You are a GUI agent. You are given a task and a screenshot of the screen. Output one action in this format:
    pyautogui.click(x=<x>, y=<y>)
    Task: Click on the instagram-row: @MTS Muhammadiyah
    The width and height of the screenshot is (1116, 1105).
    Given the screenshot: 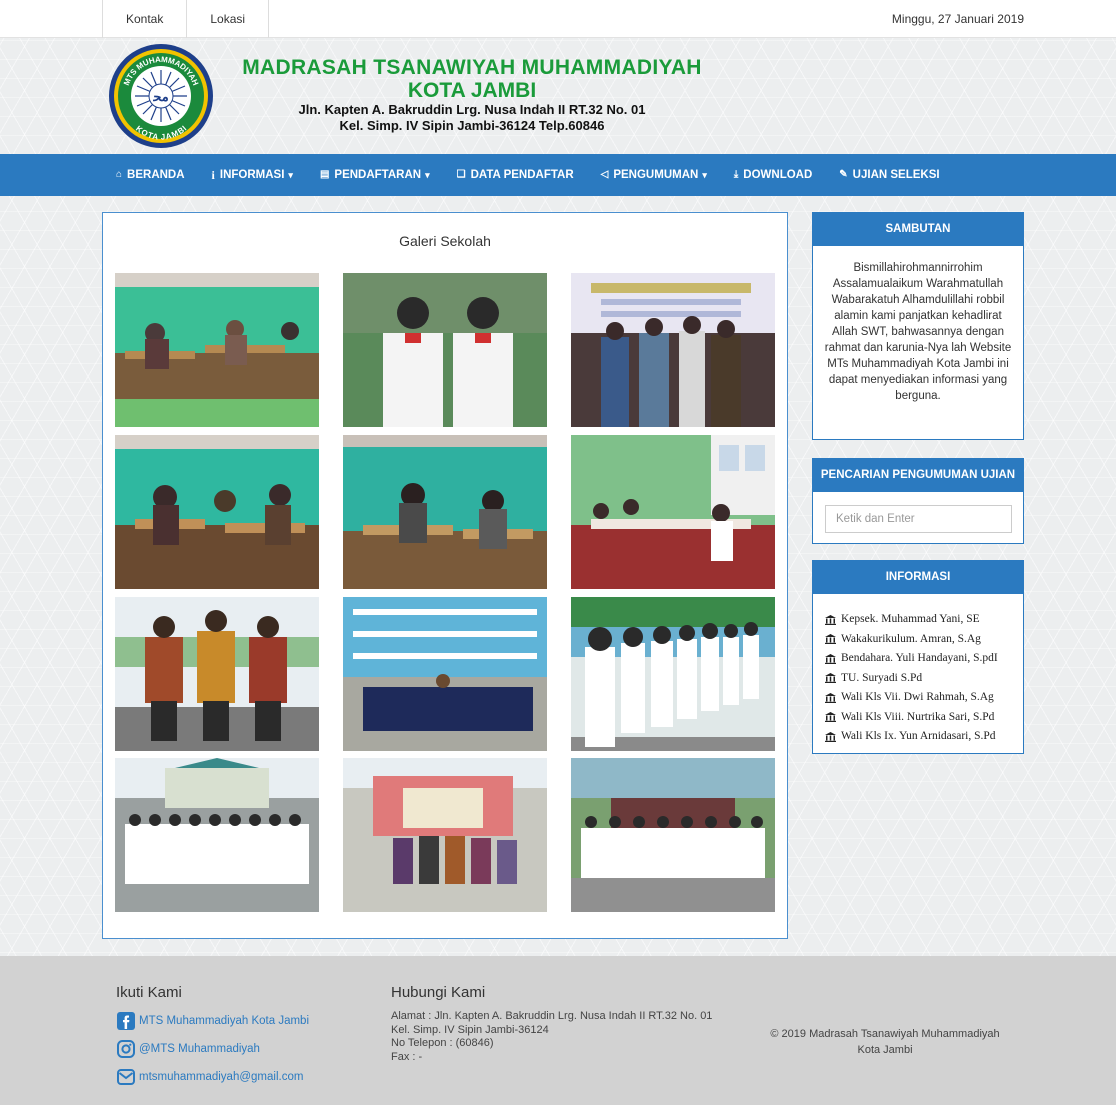 What is the action you would take?
    pyautogui.click(x=188, y=1049)
    